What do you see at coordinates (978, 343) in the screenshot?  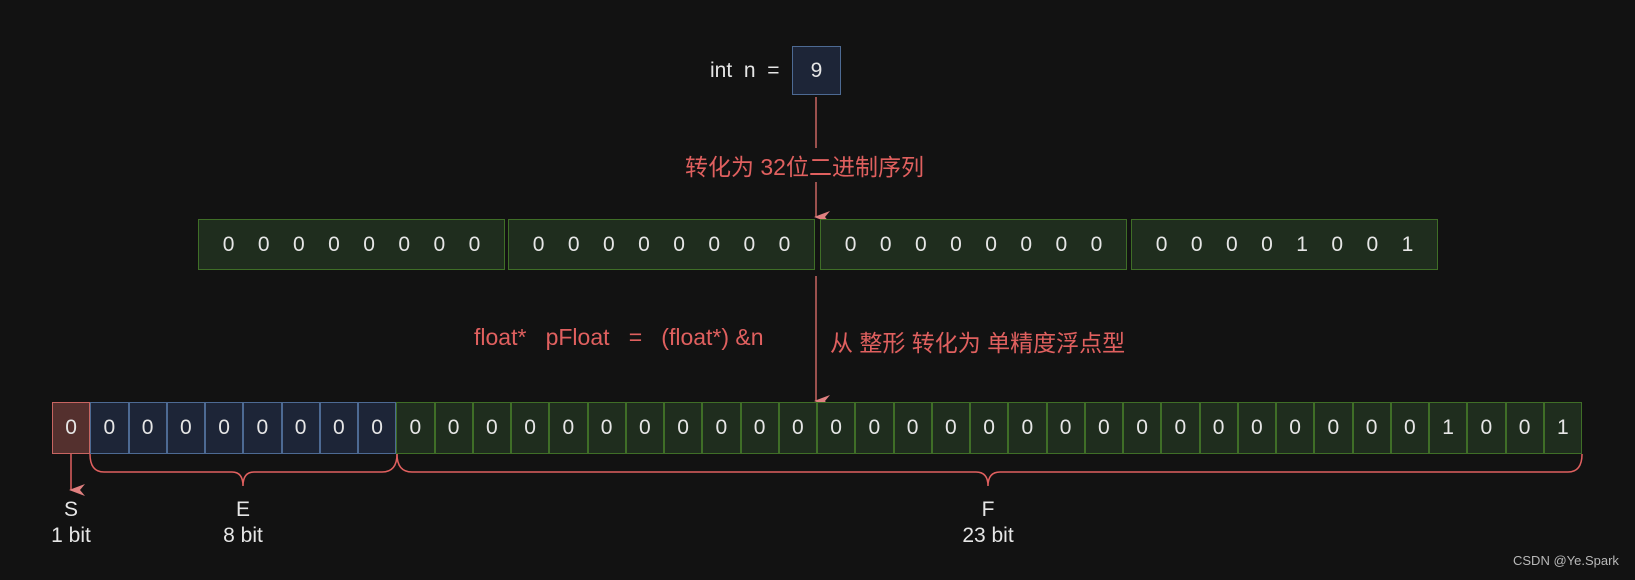 I see `step2-label: 从 整形 转化为 单精度浮点型` at bounding box center [978, 343].